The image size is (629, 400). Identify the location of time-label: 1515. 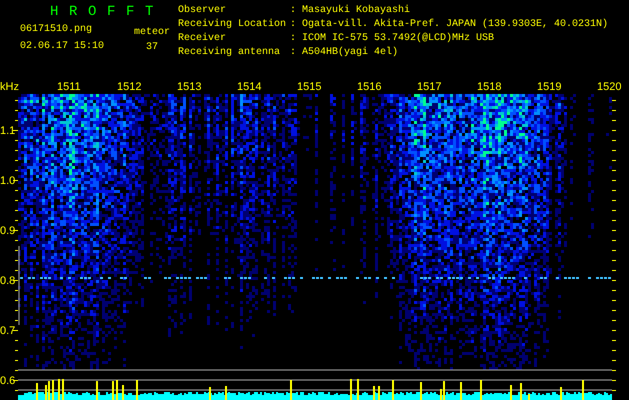
(309, 87).